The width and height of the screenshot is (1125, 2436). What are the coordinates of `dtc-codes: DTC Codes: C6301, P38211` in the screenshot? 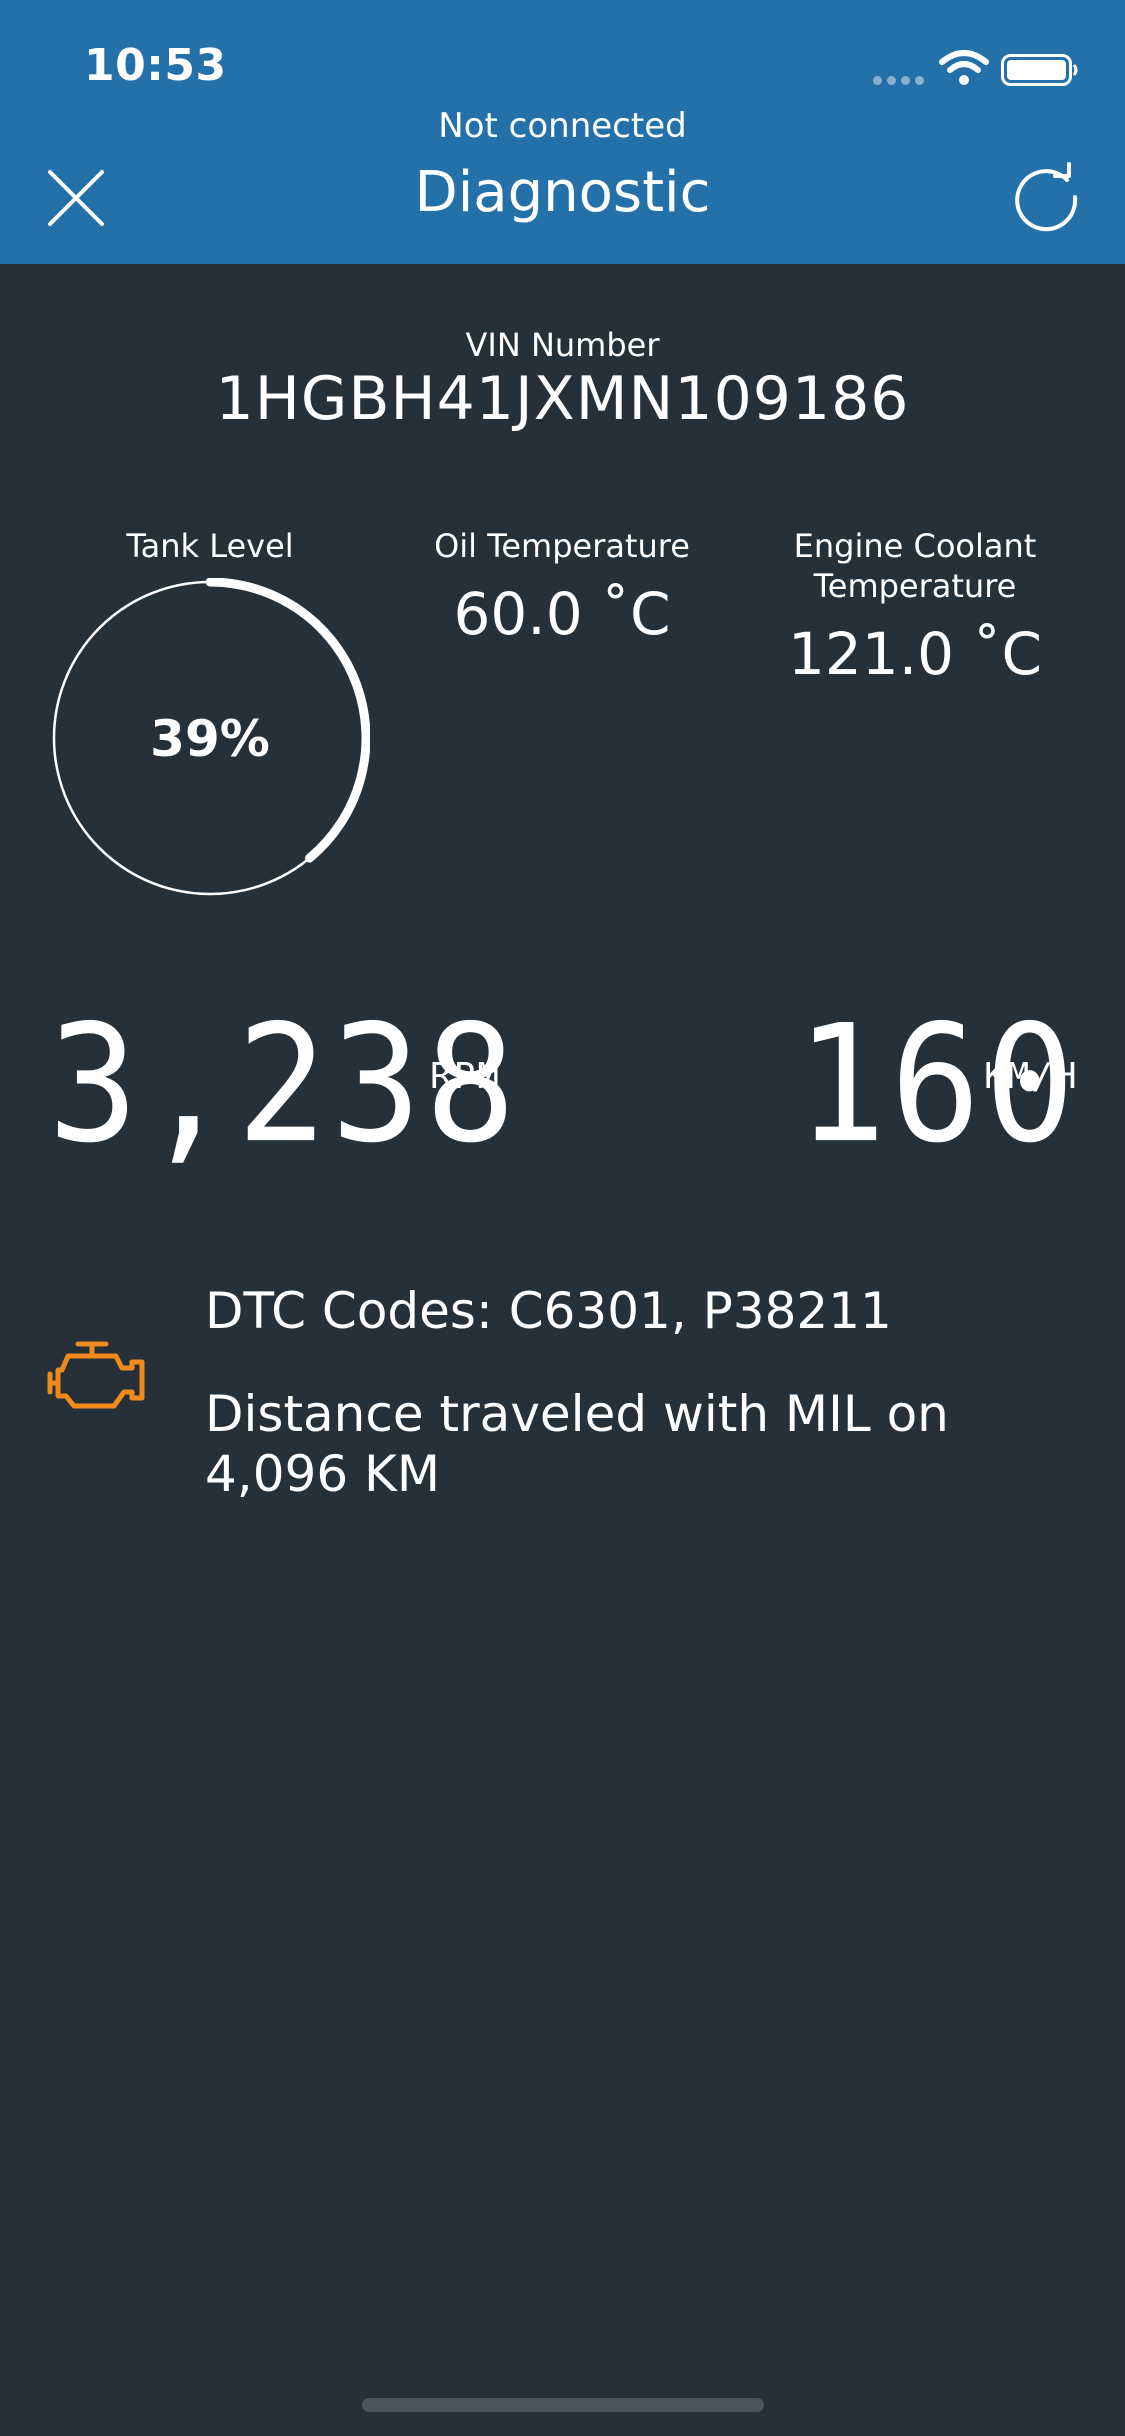 It's located at (548, 1311).